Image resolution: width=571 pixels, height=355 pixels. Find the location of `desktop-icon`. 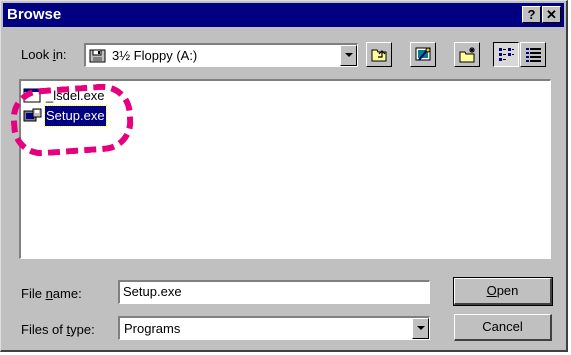

desktop-icon is located at coordinates (423, 57).